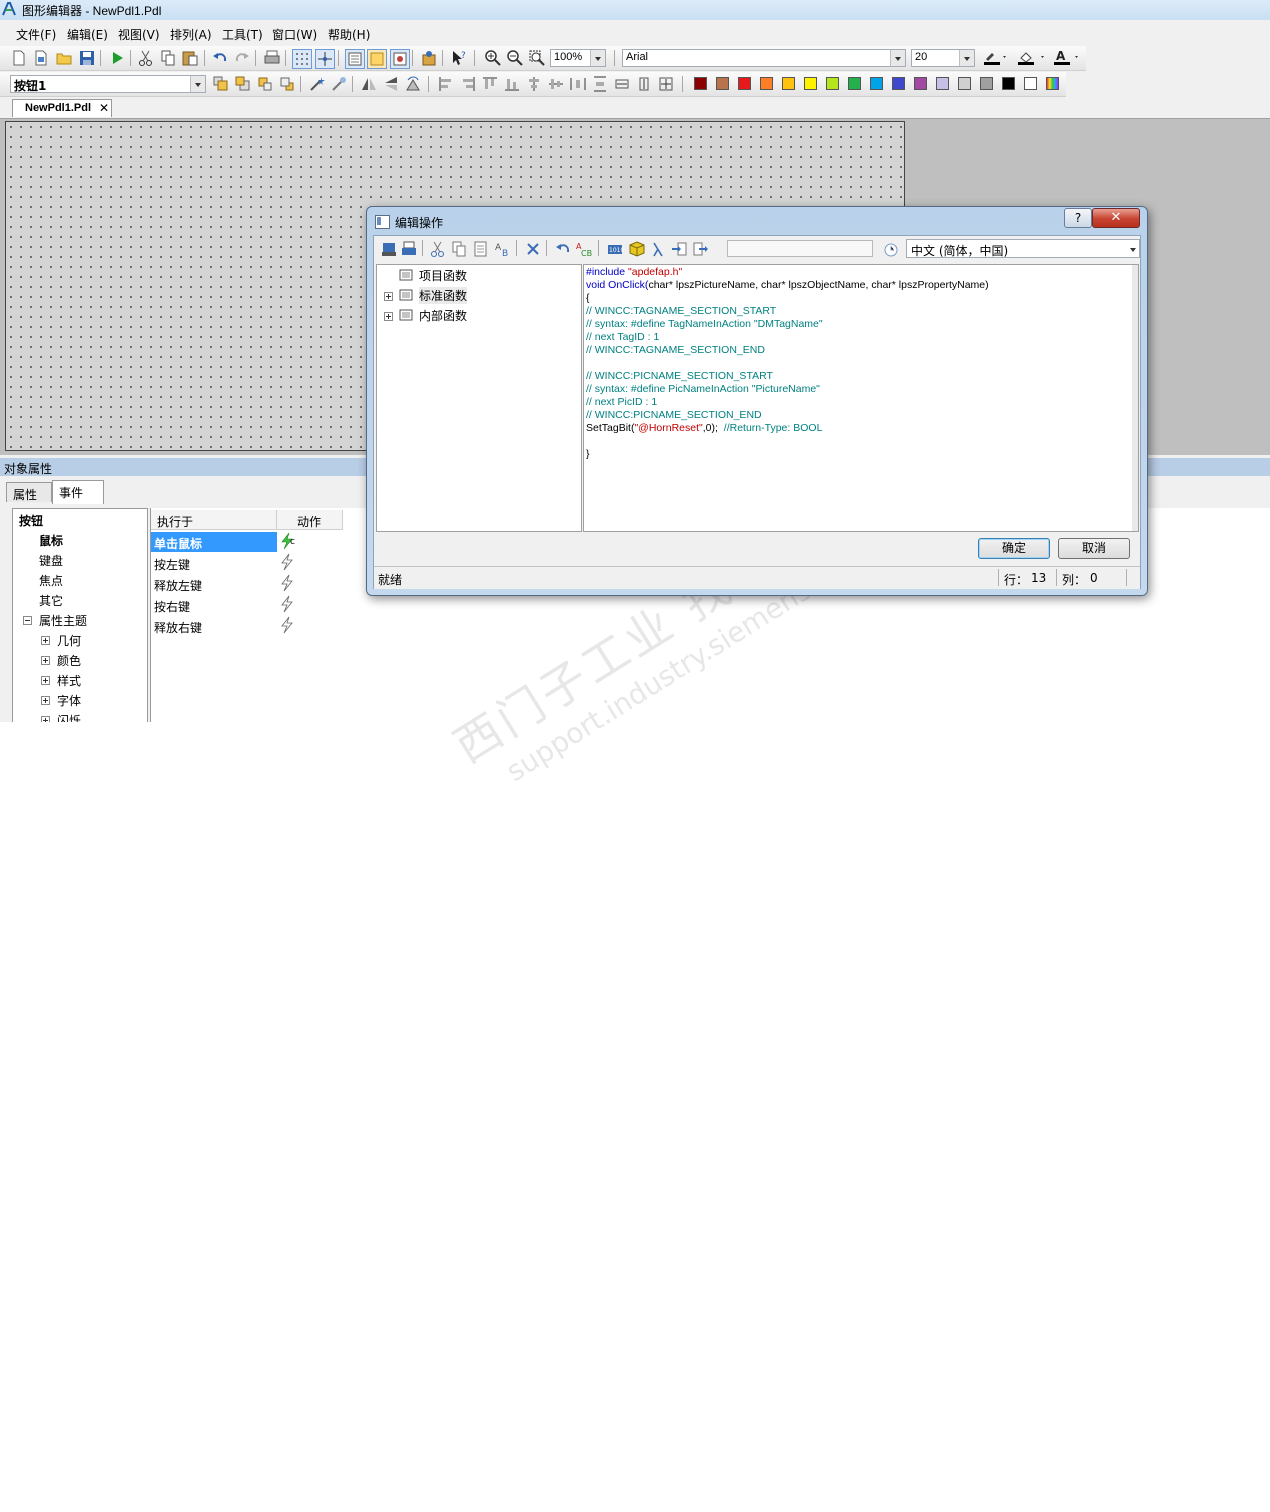 The image size is (1270, 1512). What do you see at coordinates (214, 605) in the screenshot?
I see `event-row: 按右键` at bounding box center [214, 605].